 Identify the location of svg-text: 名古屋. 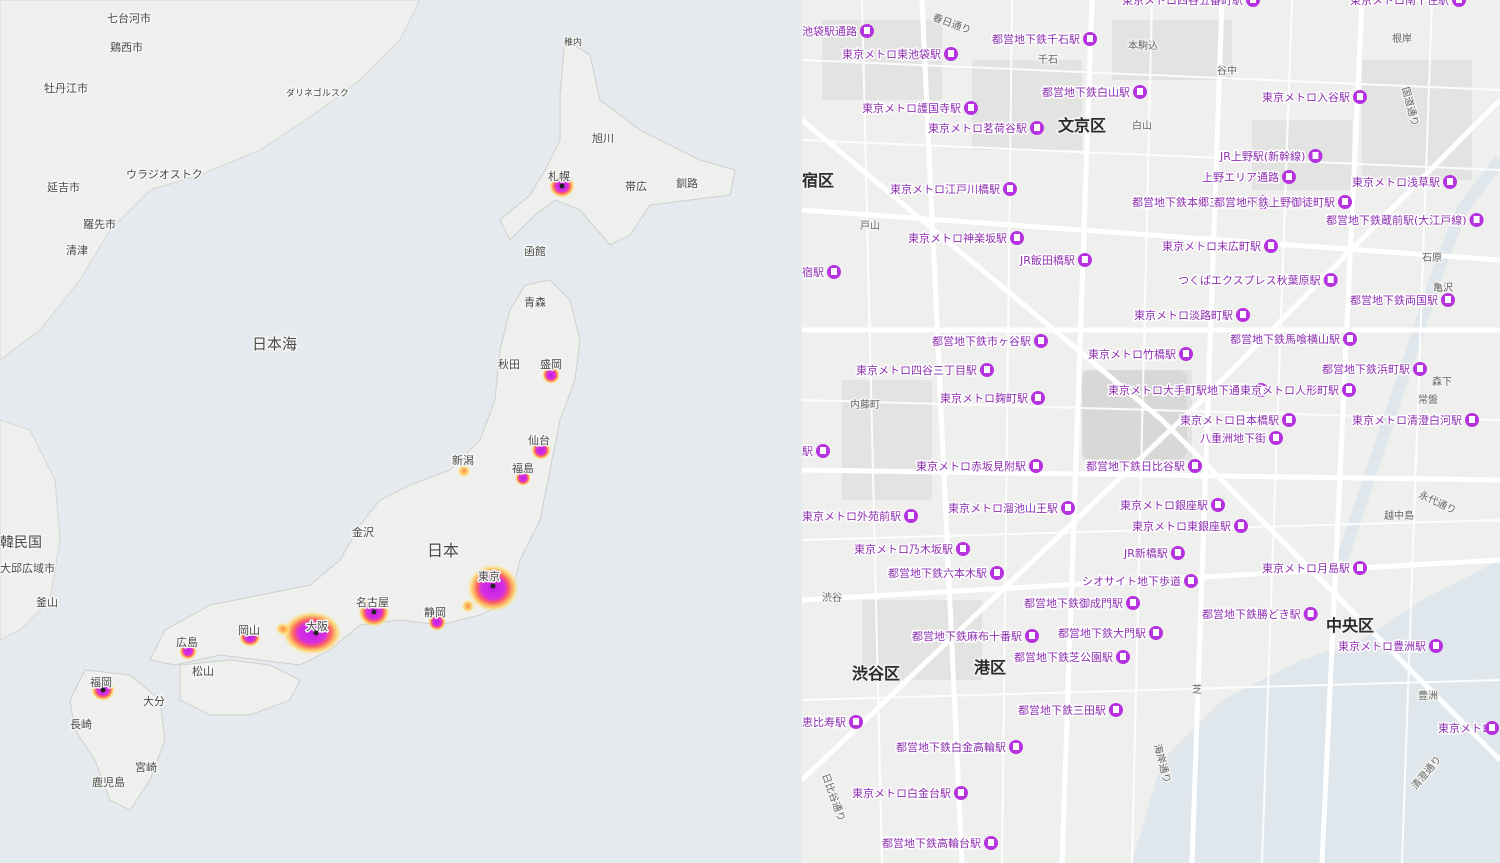
(372, 602).